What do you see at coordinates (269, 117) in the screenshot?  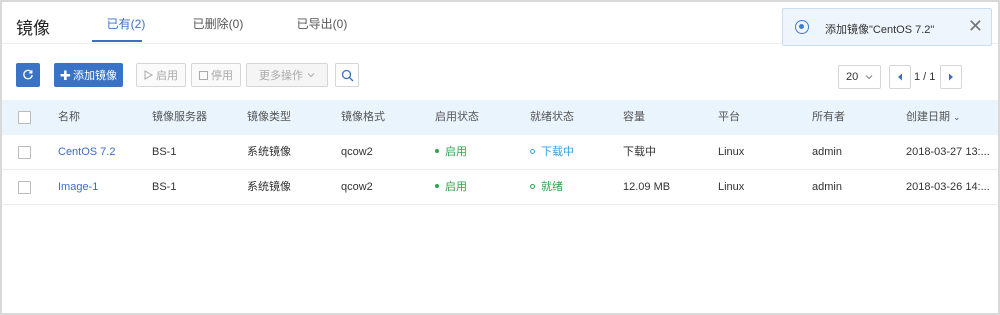 I see `column-header-type: 镜像类型` at bounding box center [269, 117].